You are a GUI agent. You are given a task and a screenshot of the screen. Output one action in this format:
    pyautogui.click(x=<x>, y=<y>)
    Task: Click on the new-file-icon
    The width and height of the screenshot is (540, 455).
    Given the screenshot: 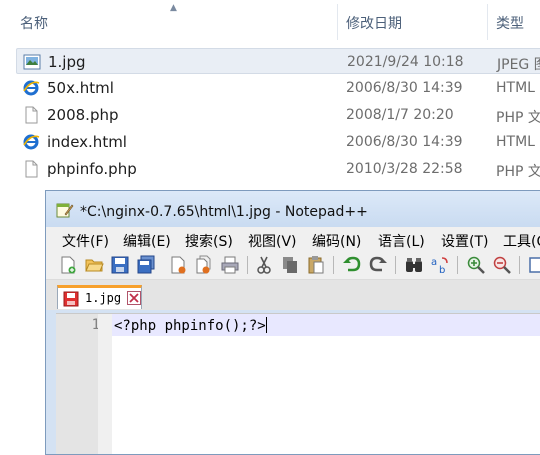 What is the action you would take?
    pyautogui.click(x=68, y=265)
    